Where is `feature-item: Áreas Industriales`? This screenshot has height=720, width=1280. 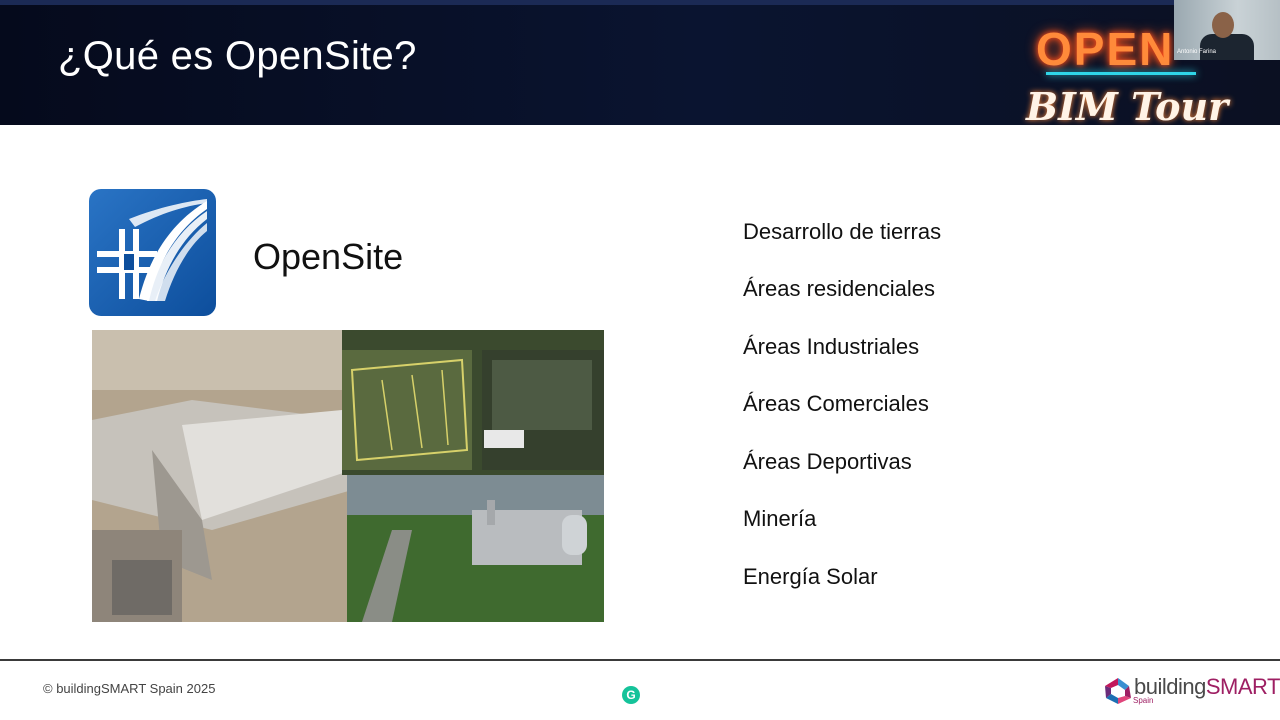 feature-item: Áreas Industriales is located at coordinates (831, 346).